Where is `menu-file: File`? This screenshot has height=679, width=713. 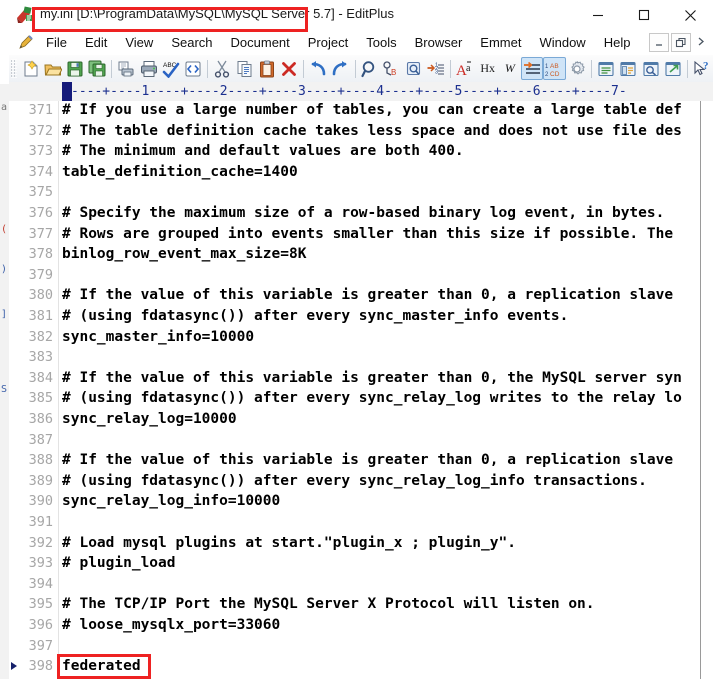 menu-file: File is located at coordinates (56, 42).